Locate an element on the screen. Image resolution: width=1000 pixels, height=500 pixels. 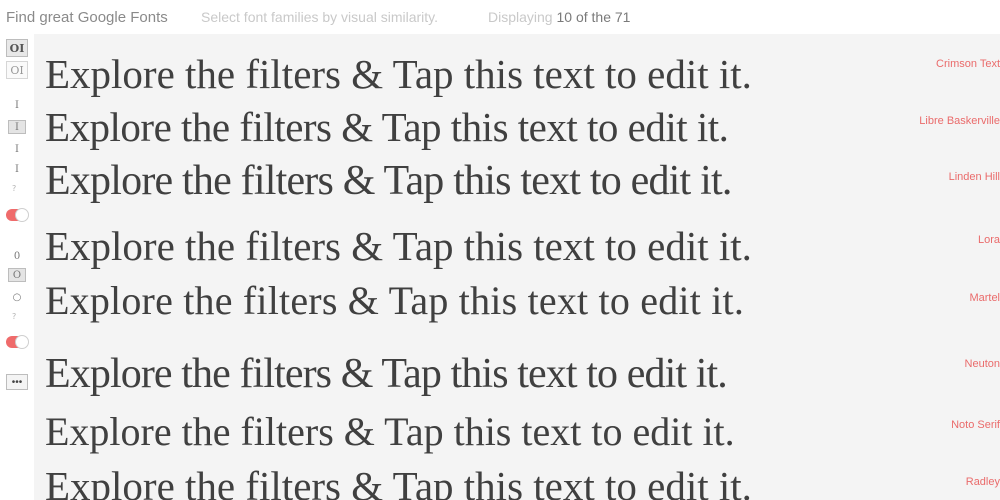
results-count: Displaying 10 of the 71 is located at coordinates (559, 17).